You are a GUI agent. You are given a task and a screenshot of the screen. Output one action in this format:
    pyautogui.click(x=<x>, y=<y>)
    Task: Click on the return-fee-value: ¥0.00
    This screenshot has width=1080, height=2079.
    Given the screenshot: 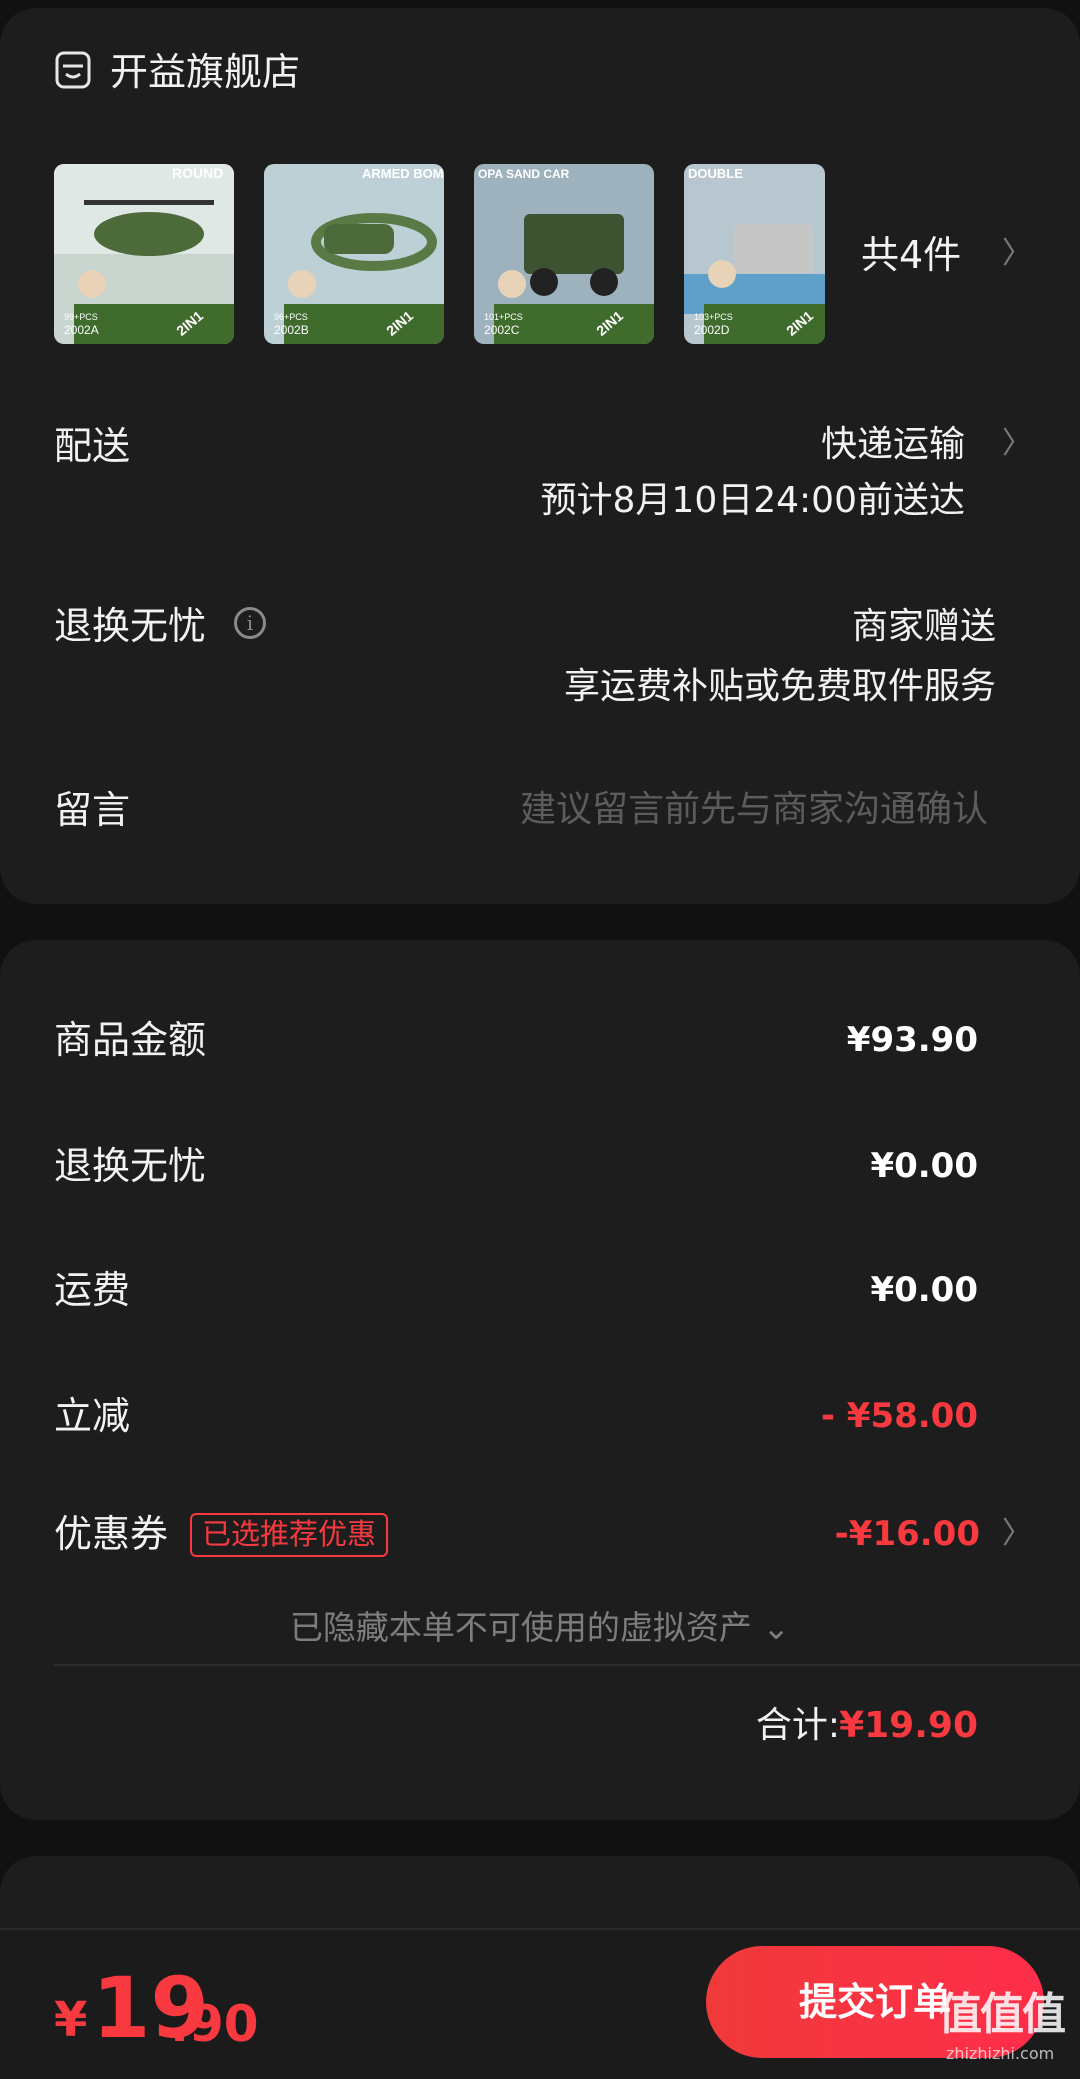 What is the action you would take?
    pyautogui.click(x=924, y=1166)
    